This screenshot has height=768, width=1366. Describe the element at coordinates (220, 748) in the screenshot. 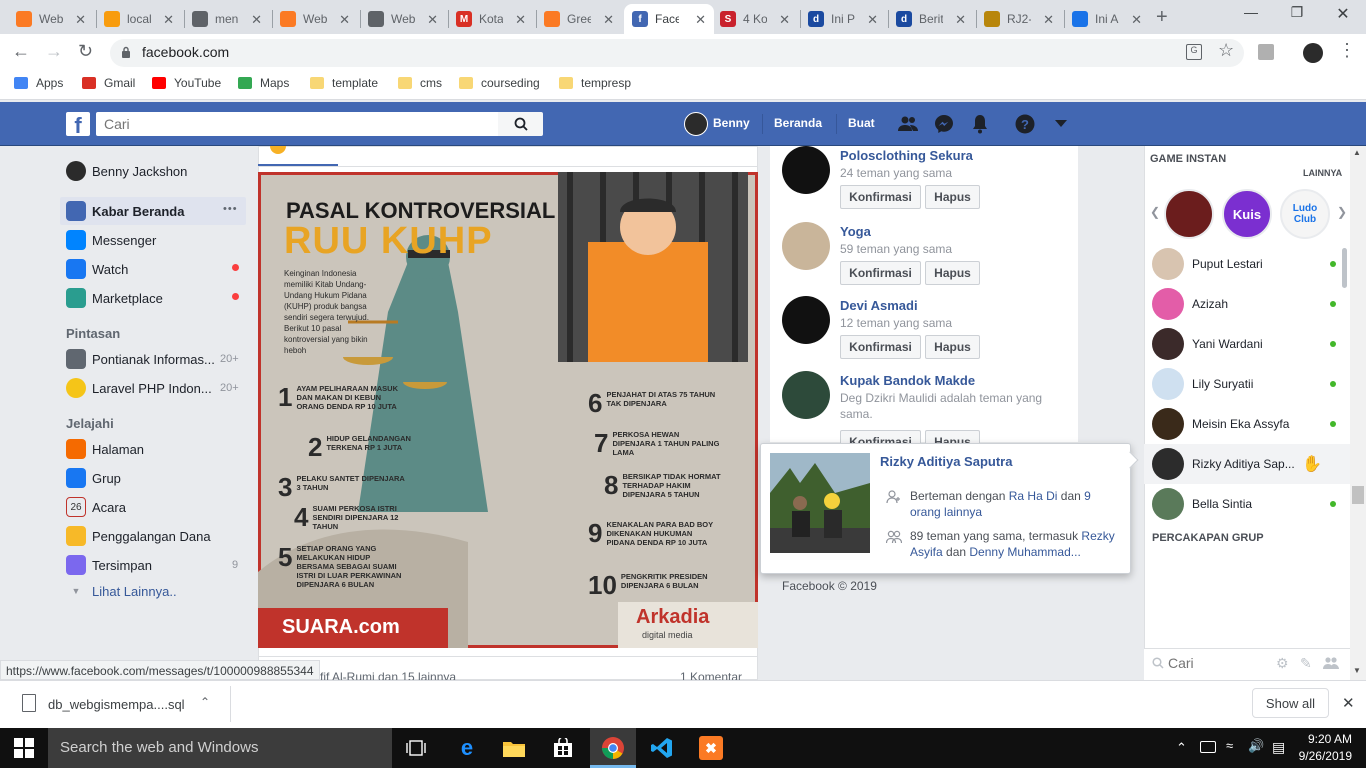

I see `taskbar-search: Search the web and Windows` at that location.